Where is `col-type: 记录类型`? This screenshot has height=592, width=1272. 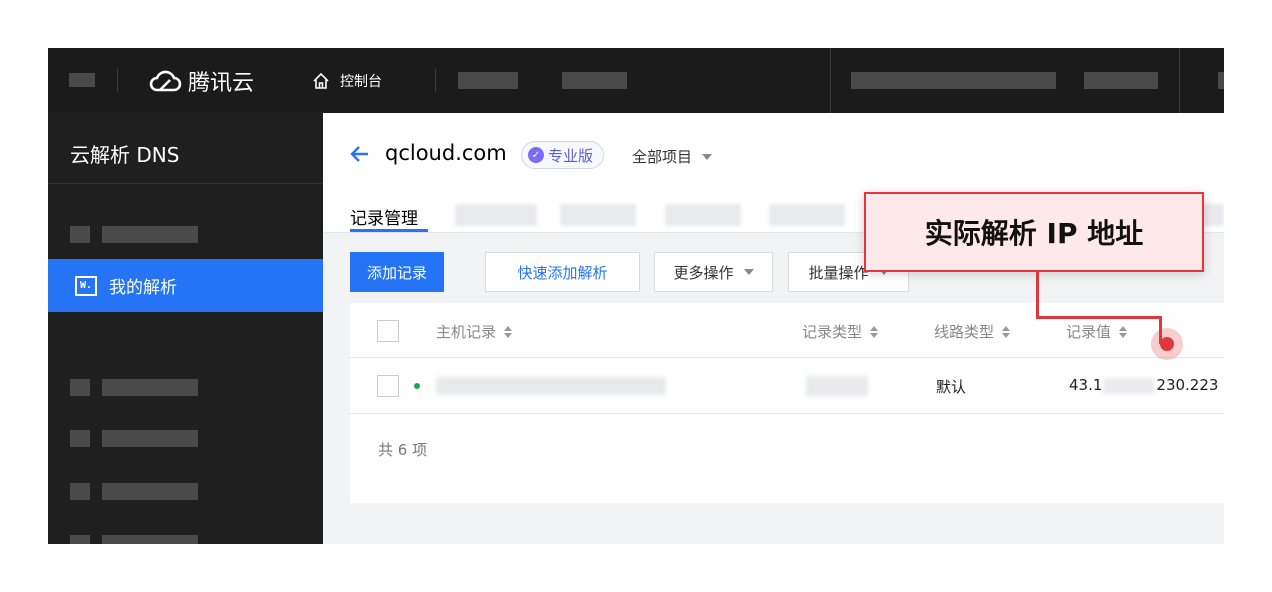 col-type: 记录类型 is located at coordinates (840, 331).